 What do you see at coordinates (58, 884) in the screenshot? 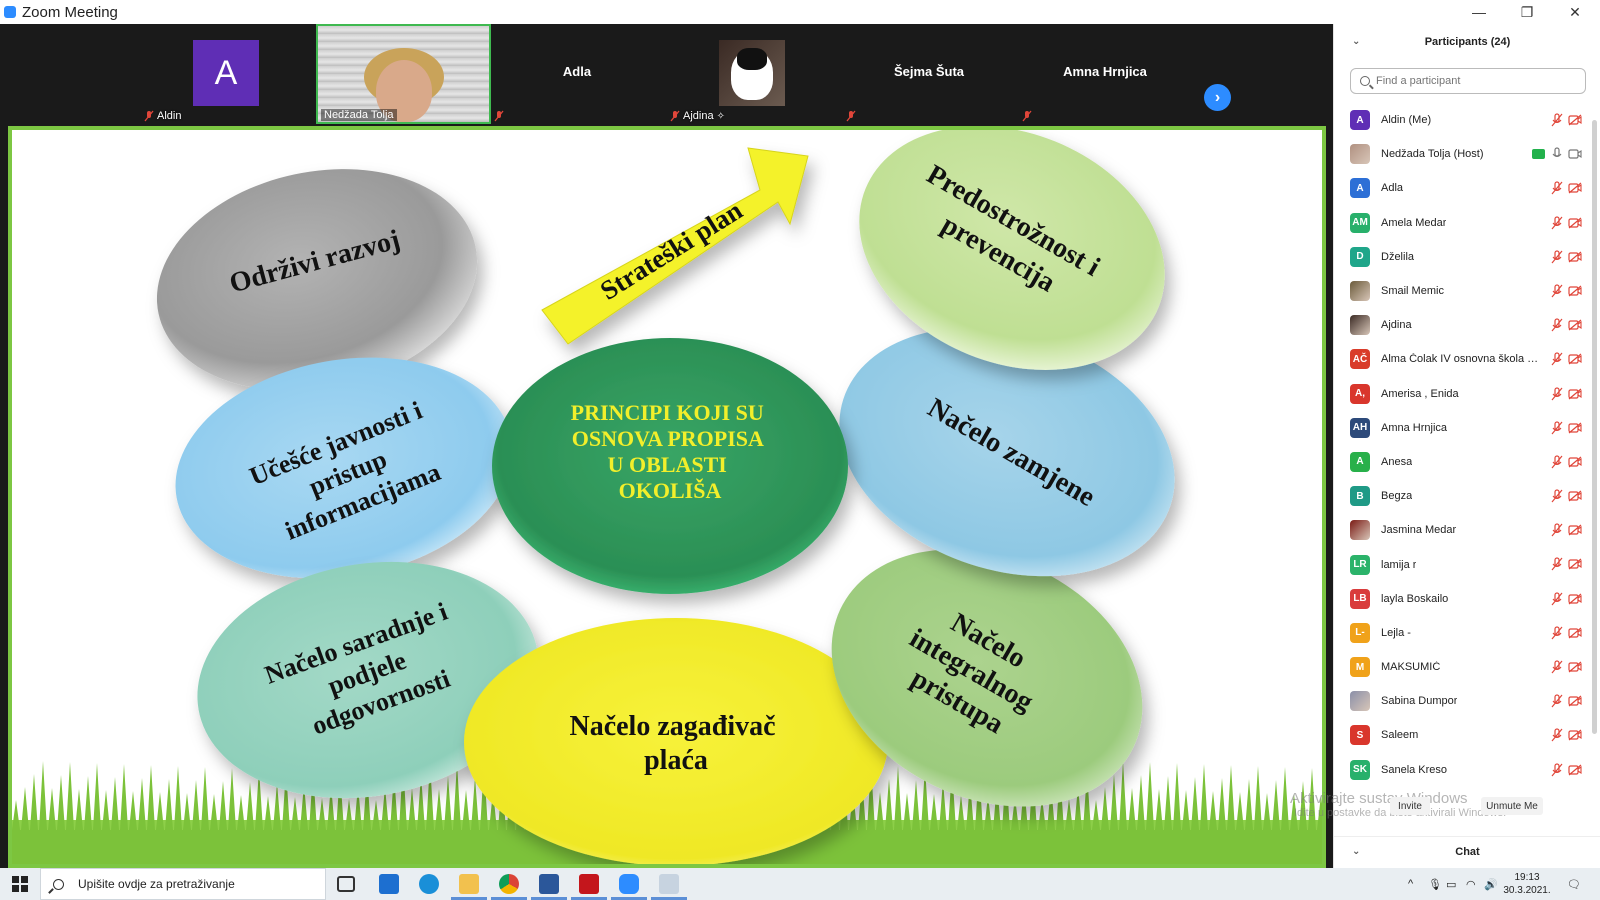
I see `search-icon` at bounding box center [58, 884].